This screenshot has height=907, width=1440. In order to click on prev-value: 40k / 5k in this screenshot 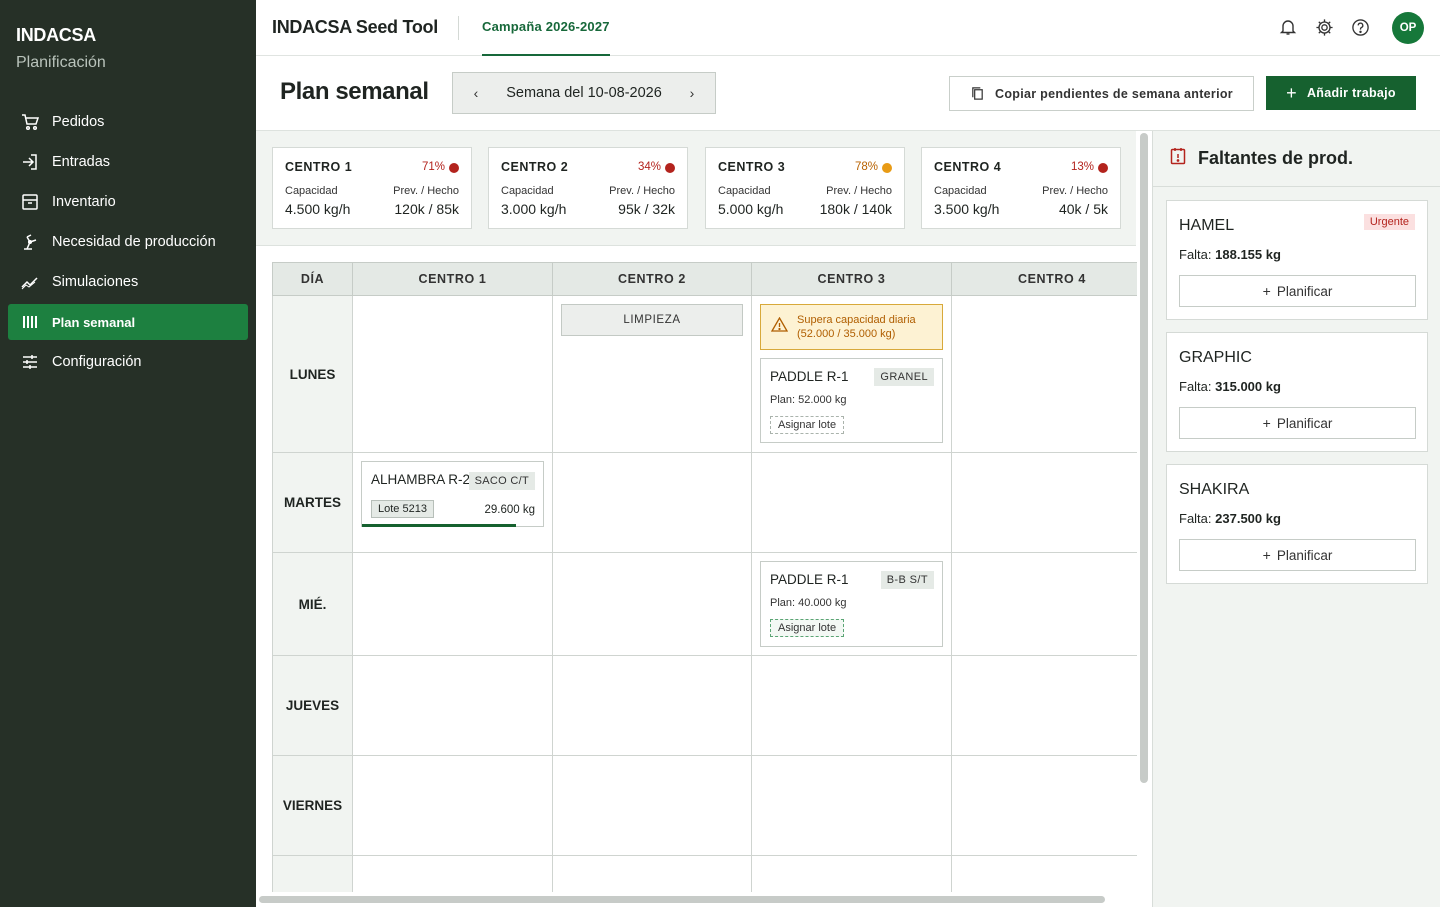, I will do `click(1083, 209)`.